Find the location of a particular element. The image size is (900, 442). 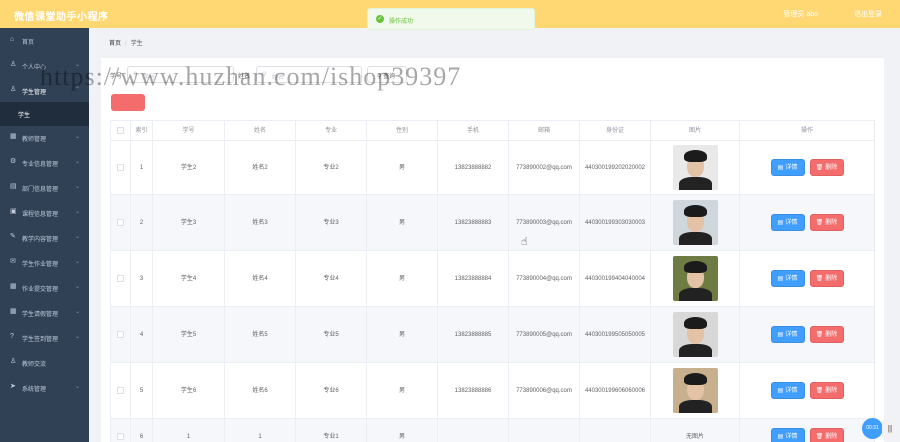

sidebar-item-label: 首页 is located at coordinates (28, 43).